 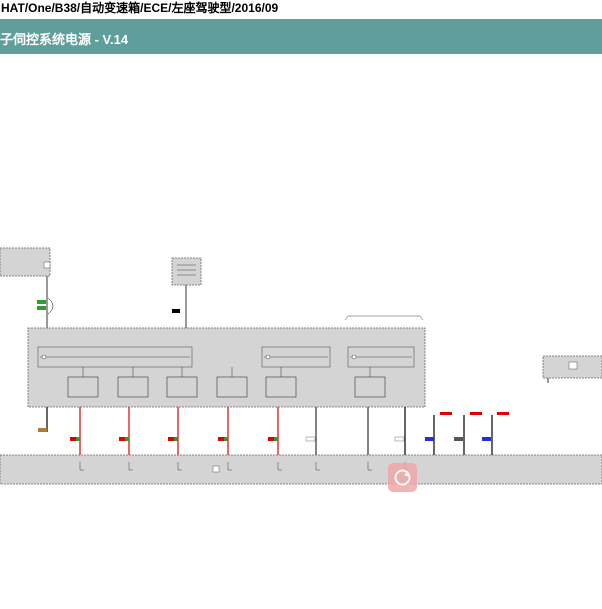 I want to click on left-top-module, so click(x=25, y=262).